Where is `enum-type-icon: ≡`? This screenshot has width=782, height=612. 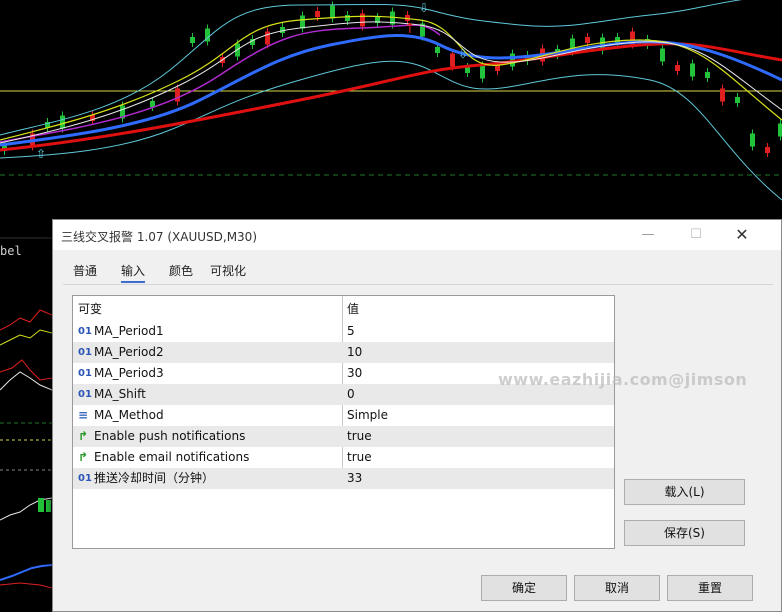
enum-type-icon: ≡ is located at coordinates (83, 415).